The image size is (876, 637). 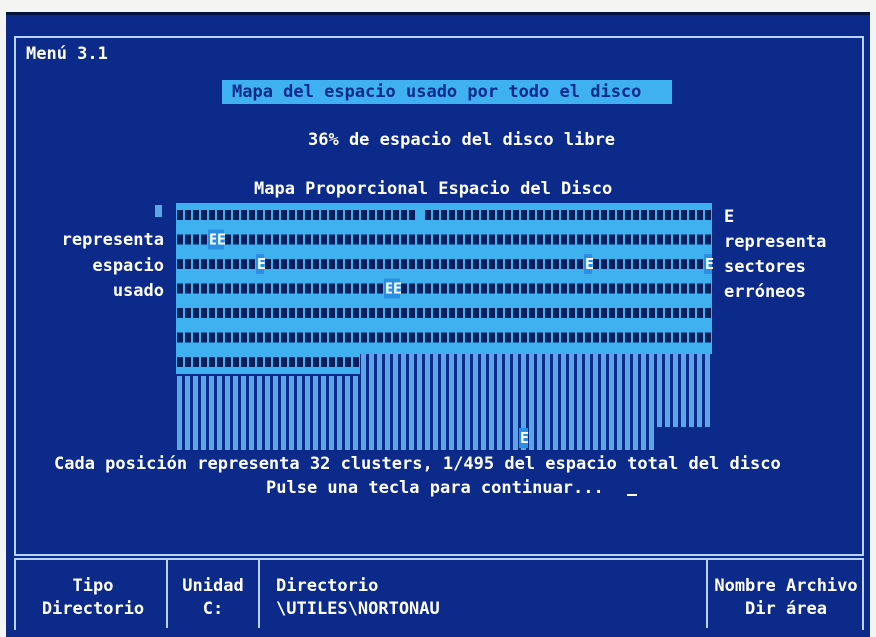 What do you see at coordinates (775, 242) in the screenshot?
I see `legend-right-line: representa` at bounding box center [775, 242].